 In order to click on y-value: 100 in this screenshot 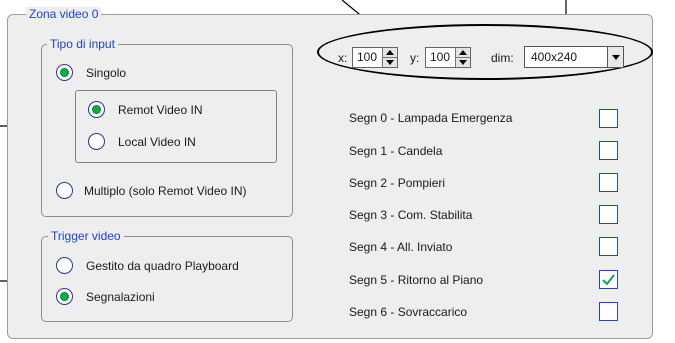, I will do `click(440, 57)`.